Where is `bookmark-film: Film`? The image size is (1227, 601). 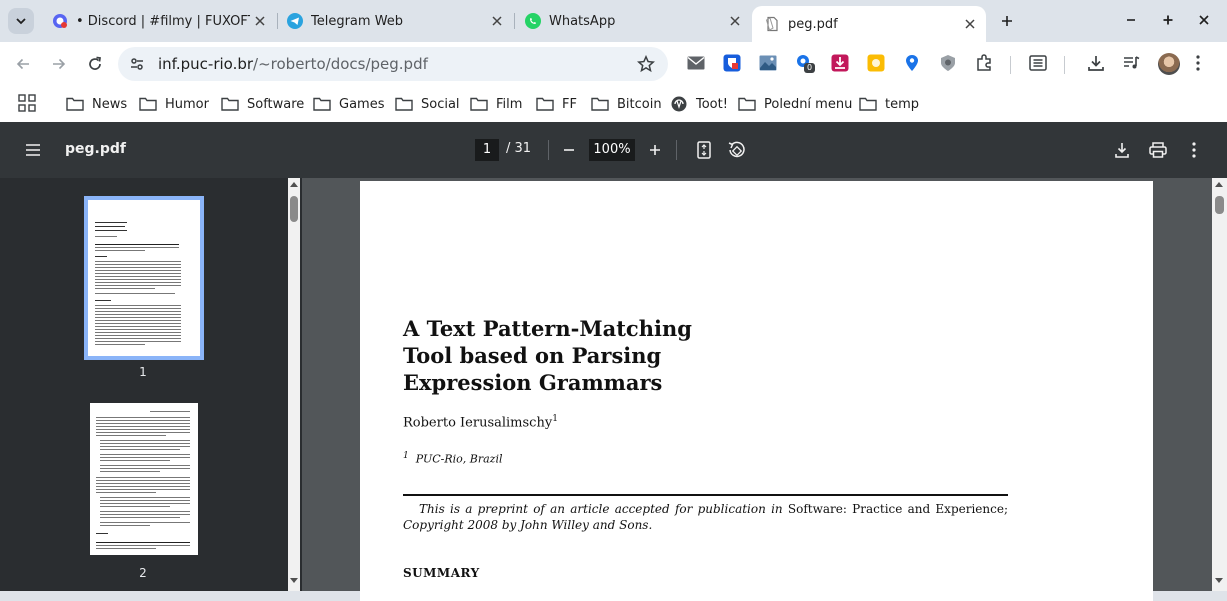 bookmark-film: Film is located at coordinates (496, 104).